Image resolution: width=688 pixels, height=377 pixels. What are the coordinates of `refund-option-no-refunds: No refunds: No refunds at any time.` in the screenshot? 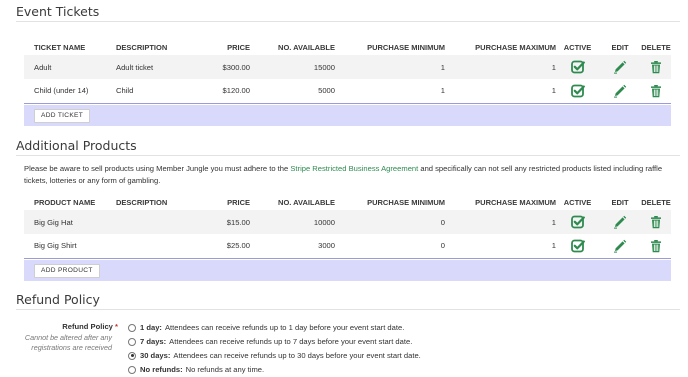 It's located at (196, 369).